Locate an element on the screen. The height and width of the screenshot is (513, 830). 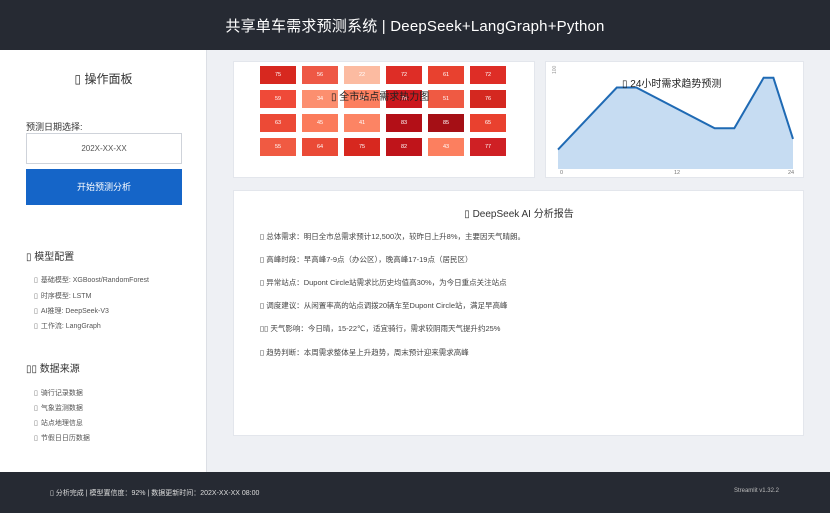
heatmap-cell: 64 is located at coordinates (320, 147).